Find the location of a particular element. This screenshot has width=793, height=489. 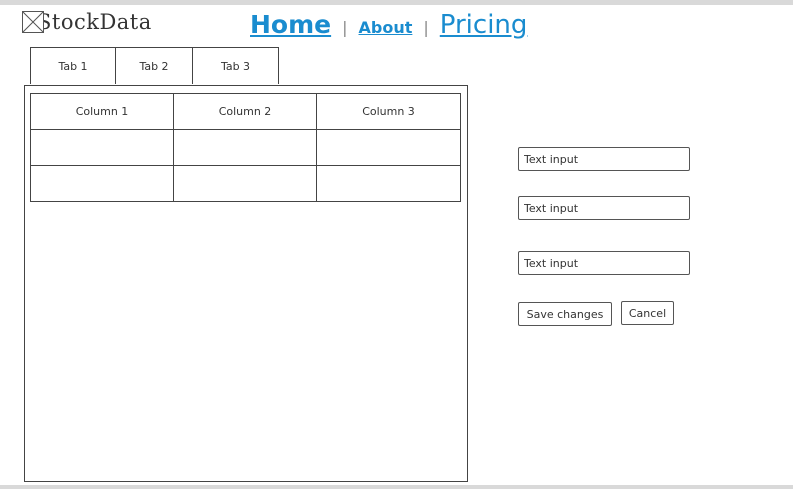

cancel-button: Cancel is located at coordinates (647, 313).